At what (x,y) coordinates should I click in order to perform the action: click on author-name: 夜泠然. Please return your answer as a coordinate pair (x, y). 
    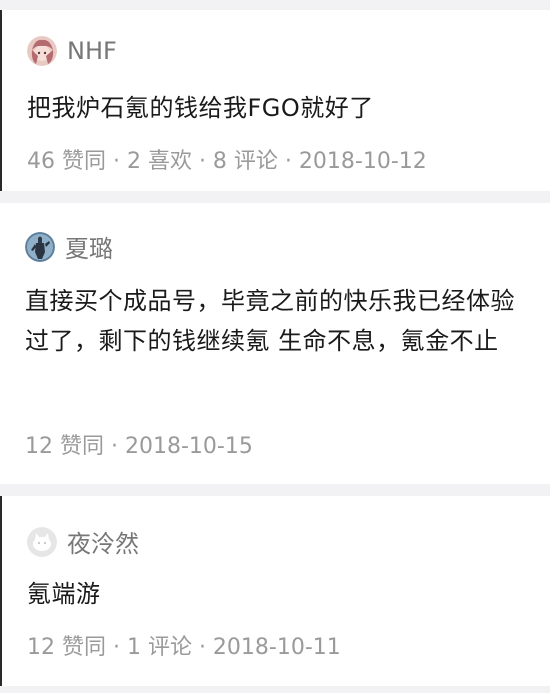
    Looking at the image, I should click on (103, 541).